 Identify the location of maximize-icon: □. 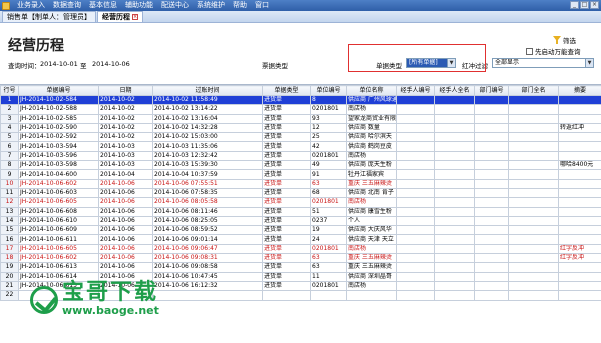
(584, 5).